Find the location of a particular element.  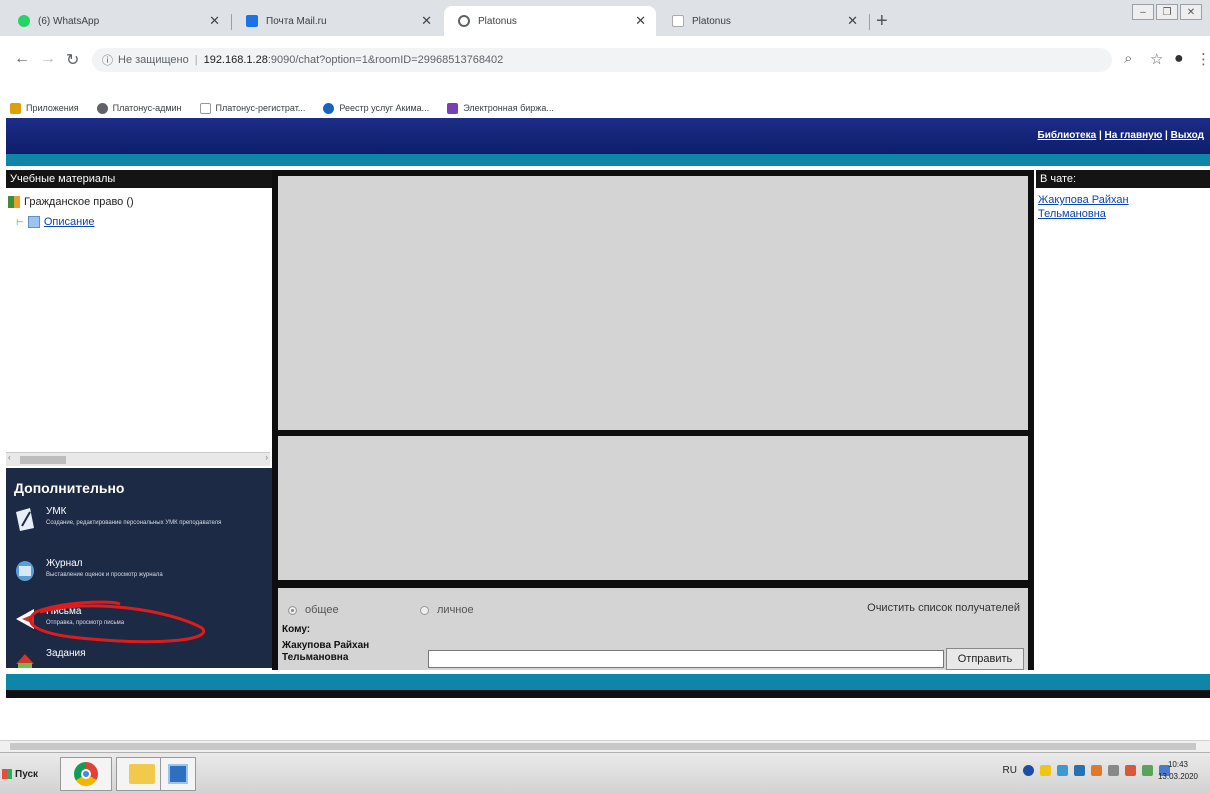

journal-icon is located at coordinates (25, 571).